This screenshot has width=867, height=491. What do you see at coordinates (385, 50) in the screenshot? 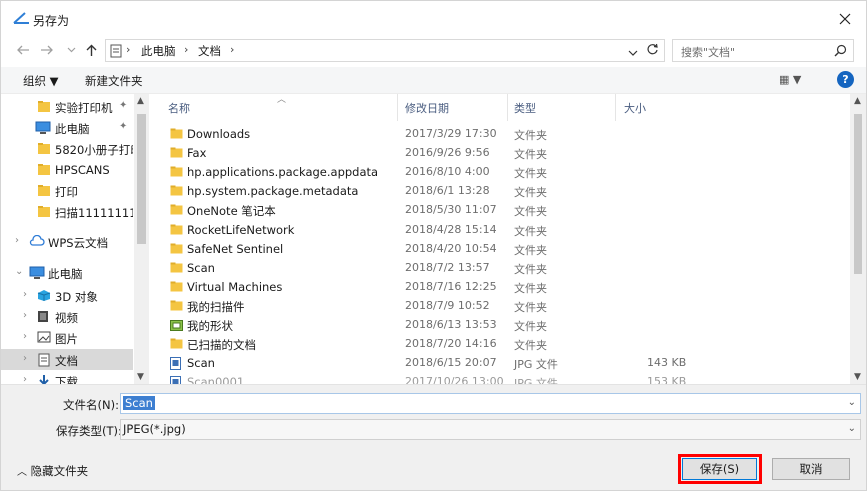
I see `address-bar: › 此电脑 › 文档 ›` at bounding box center [385, 50].